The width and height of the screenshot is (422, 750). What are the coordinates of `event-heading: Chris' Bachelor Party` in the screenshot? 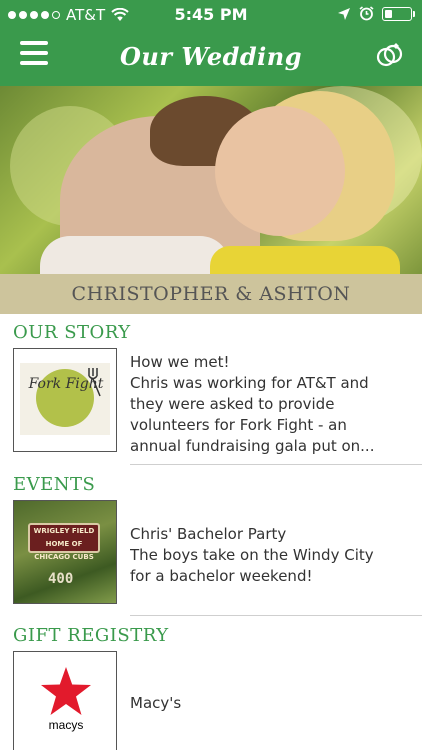 It's located at (208, 534).